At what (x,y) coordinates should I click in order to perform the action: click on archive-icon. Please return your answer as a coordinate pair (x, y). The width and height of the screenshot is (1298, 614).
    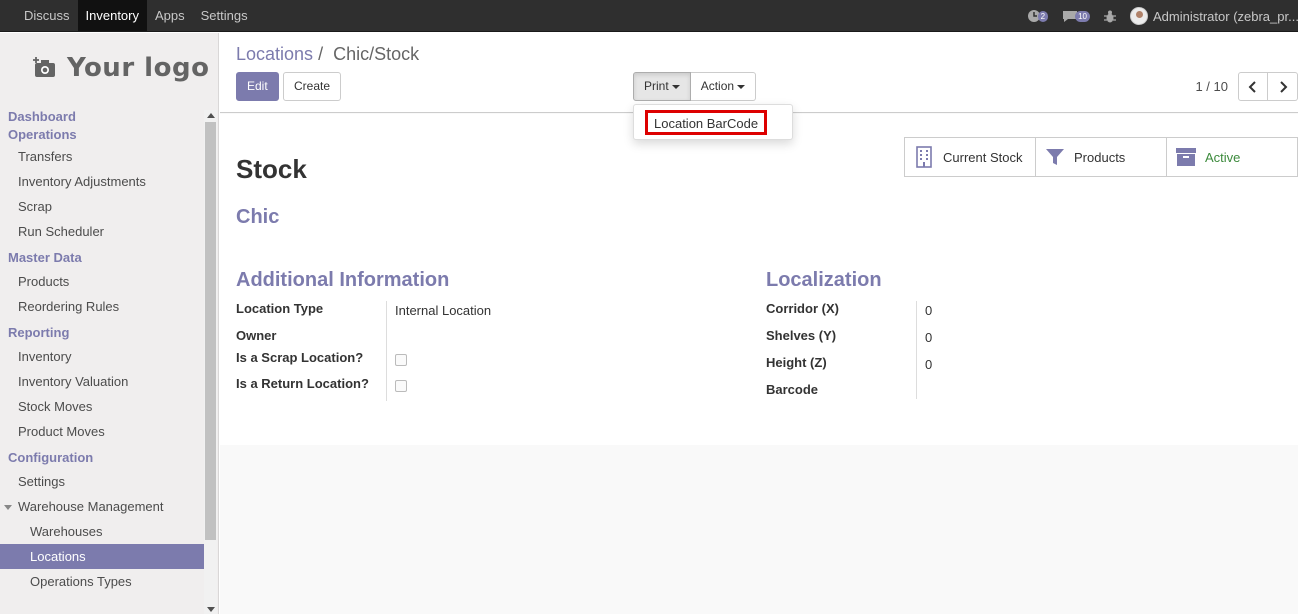
    Looking at the image, I should click on (1186, 157).